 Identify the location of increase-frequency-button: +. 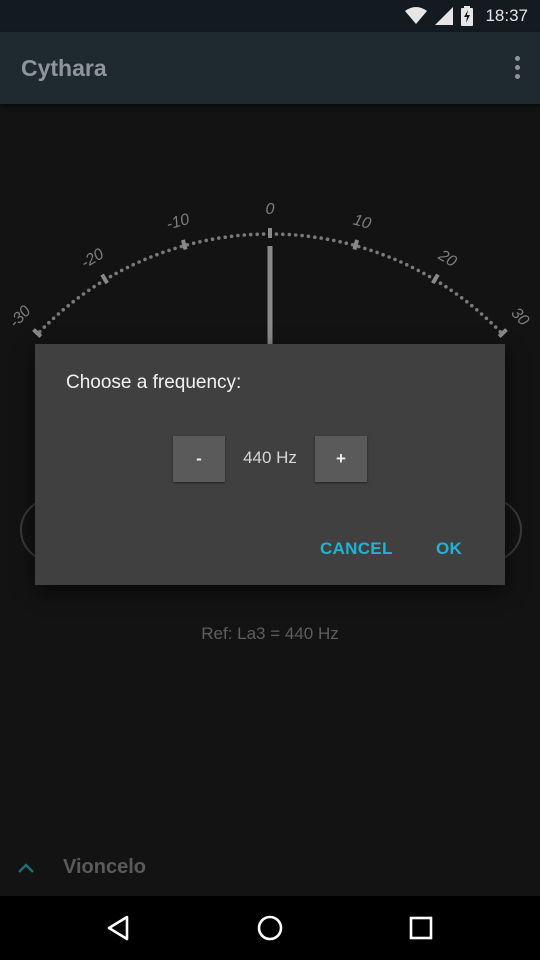
(341, 459).